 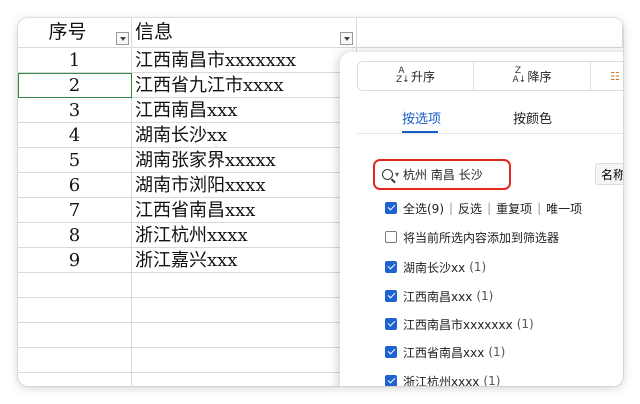 I want to click on filter-dropdown-info-icon, so click(x=346, y=38).